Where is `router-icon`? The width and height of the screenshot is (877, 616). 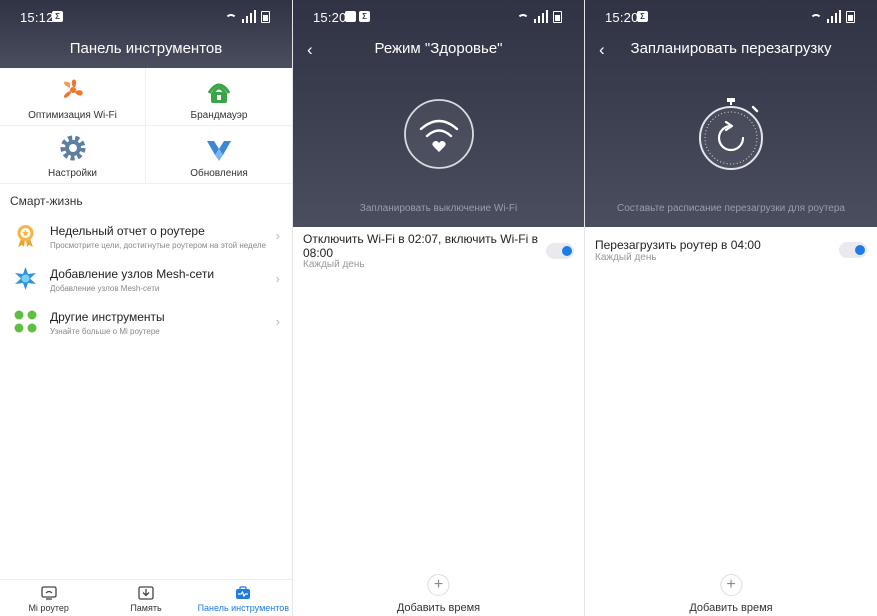 router-icon is located at coordinates (49, 593).